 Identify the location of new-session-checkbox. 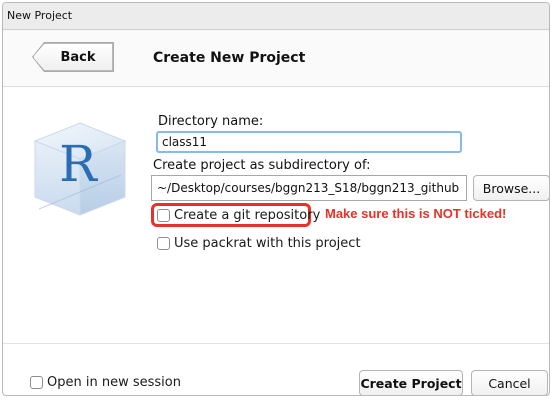
(36, 382).